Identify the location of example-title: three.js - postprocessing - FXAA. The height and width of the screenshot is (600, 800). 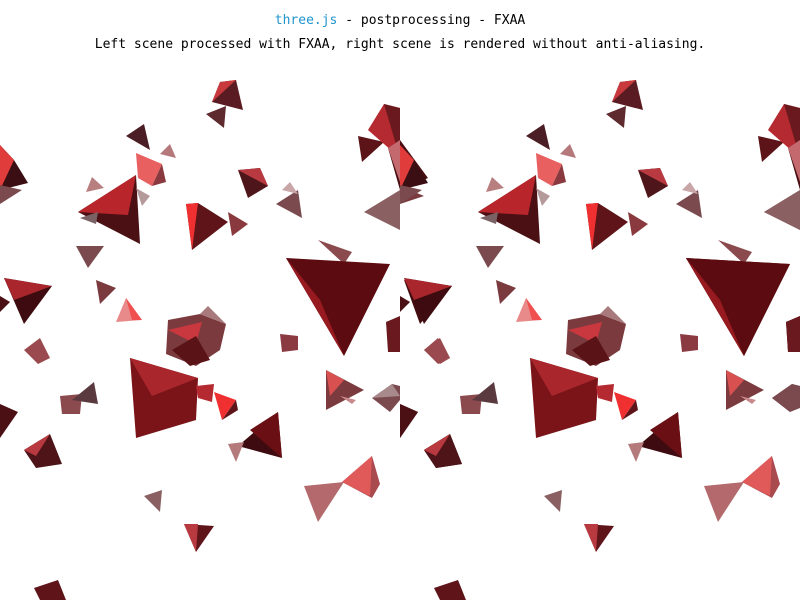
(400, 21).